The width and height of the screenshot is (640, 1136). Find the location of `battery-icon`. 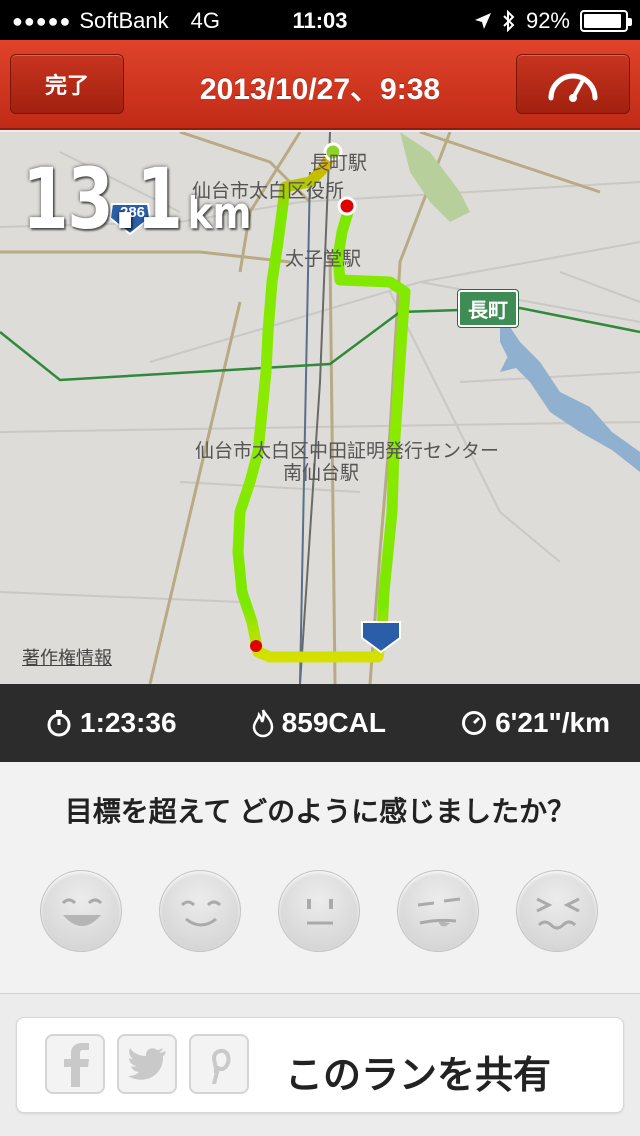

battery-icon is located at coordinates (606, 21).